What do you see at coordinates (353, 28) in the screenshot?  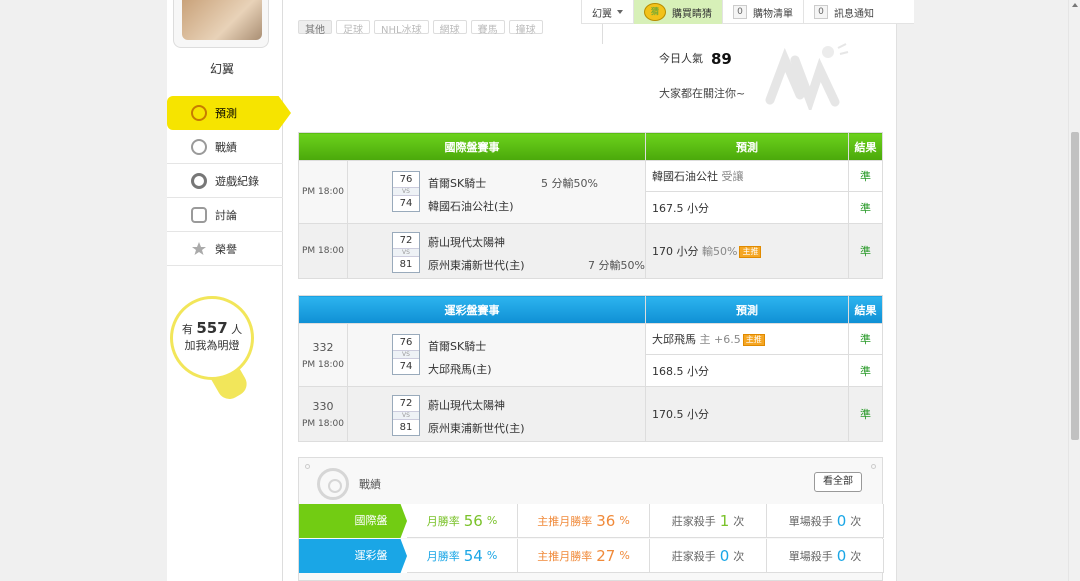 I see `filter-soccer: 足球` at bounding box center [353, 28].